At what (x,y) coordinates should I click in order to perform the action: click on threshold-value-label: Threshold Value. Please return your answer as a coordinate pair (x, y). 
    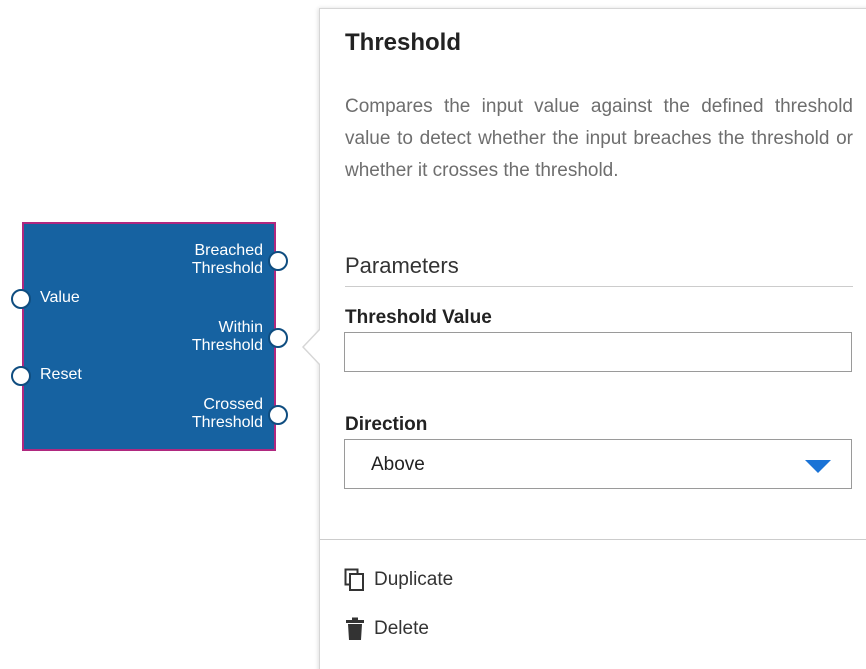
    Looking at the image, I should click on (418, 317).